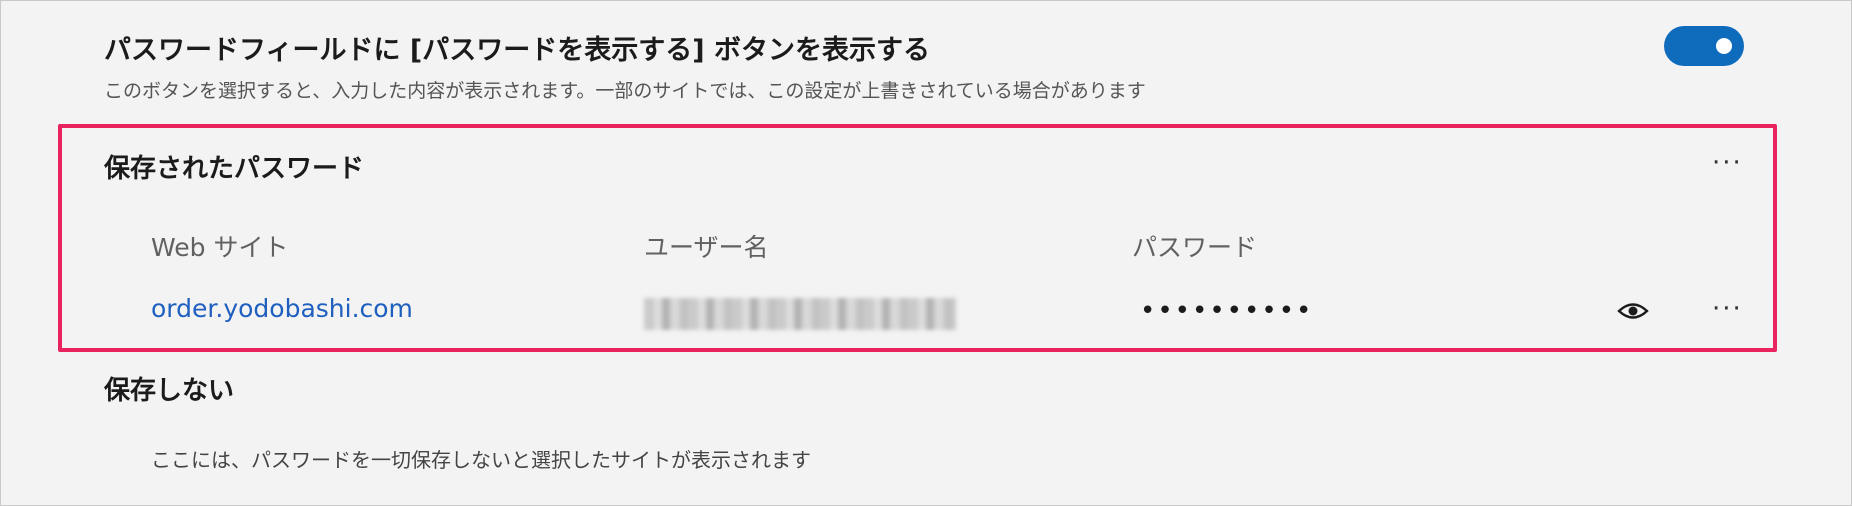  What do you see at coordinates (1727, 163) in the screenshot?
I see `saved-passwords-more-button: ···` at bounding box center [1727, 163].